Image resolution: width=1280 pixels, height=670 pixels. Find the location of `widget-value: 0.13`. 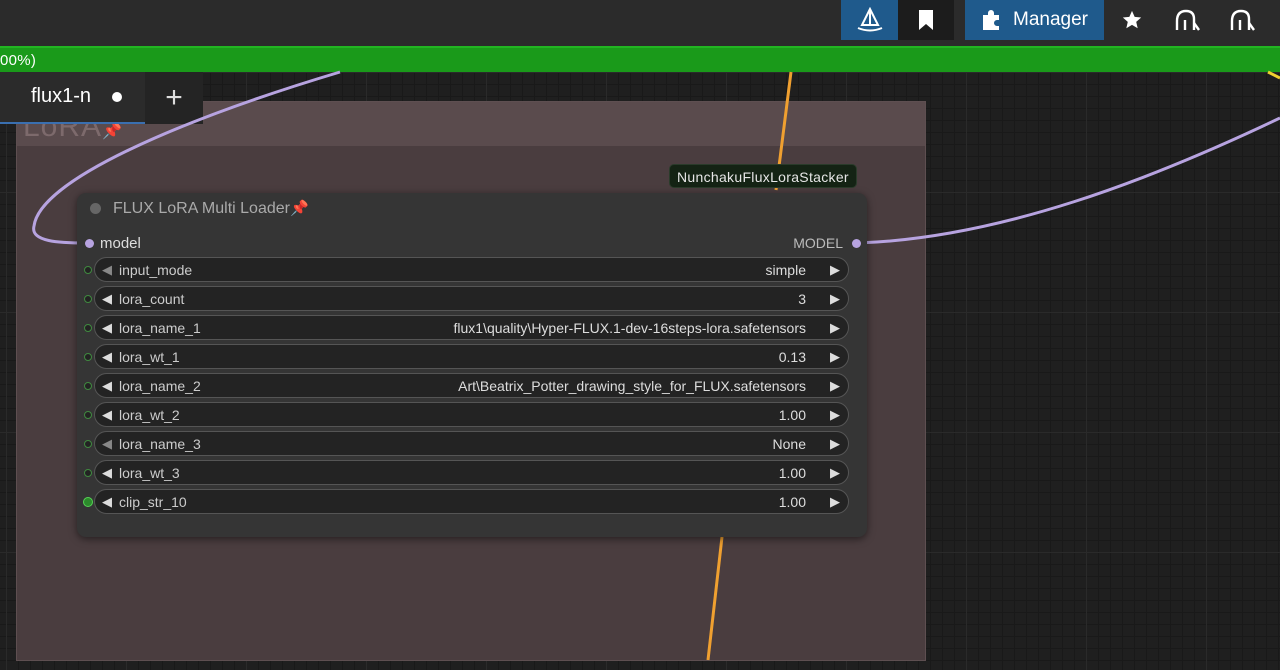

widget-value: 0.13 is located at coordinates (792, 357).